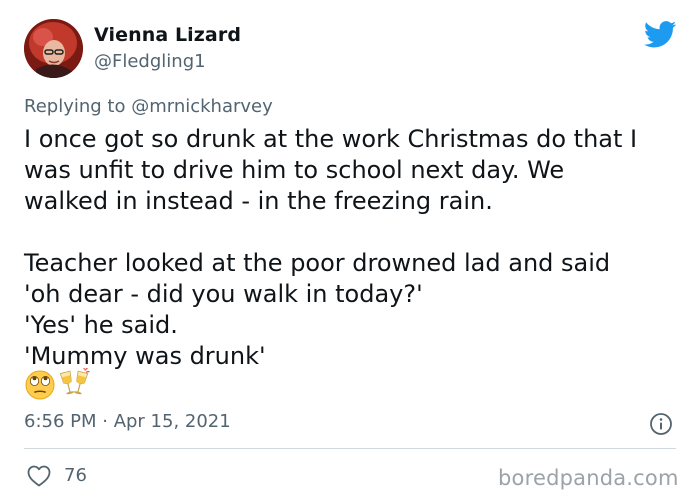 The height and width of the screenshot is (502, 700). What do you see at coordinates (223, 294) in the screenshot?
I see `tweet-text-line: 'oh dear - did you walk in today?'` at bounding box center [223, 294].